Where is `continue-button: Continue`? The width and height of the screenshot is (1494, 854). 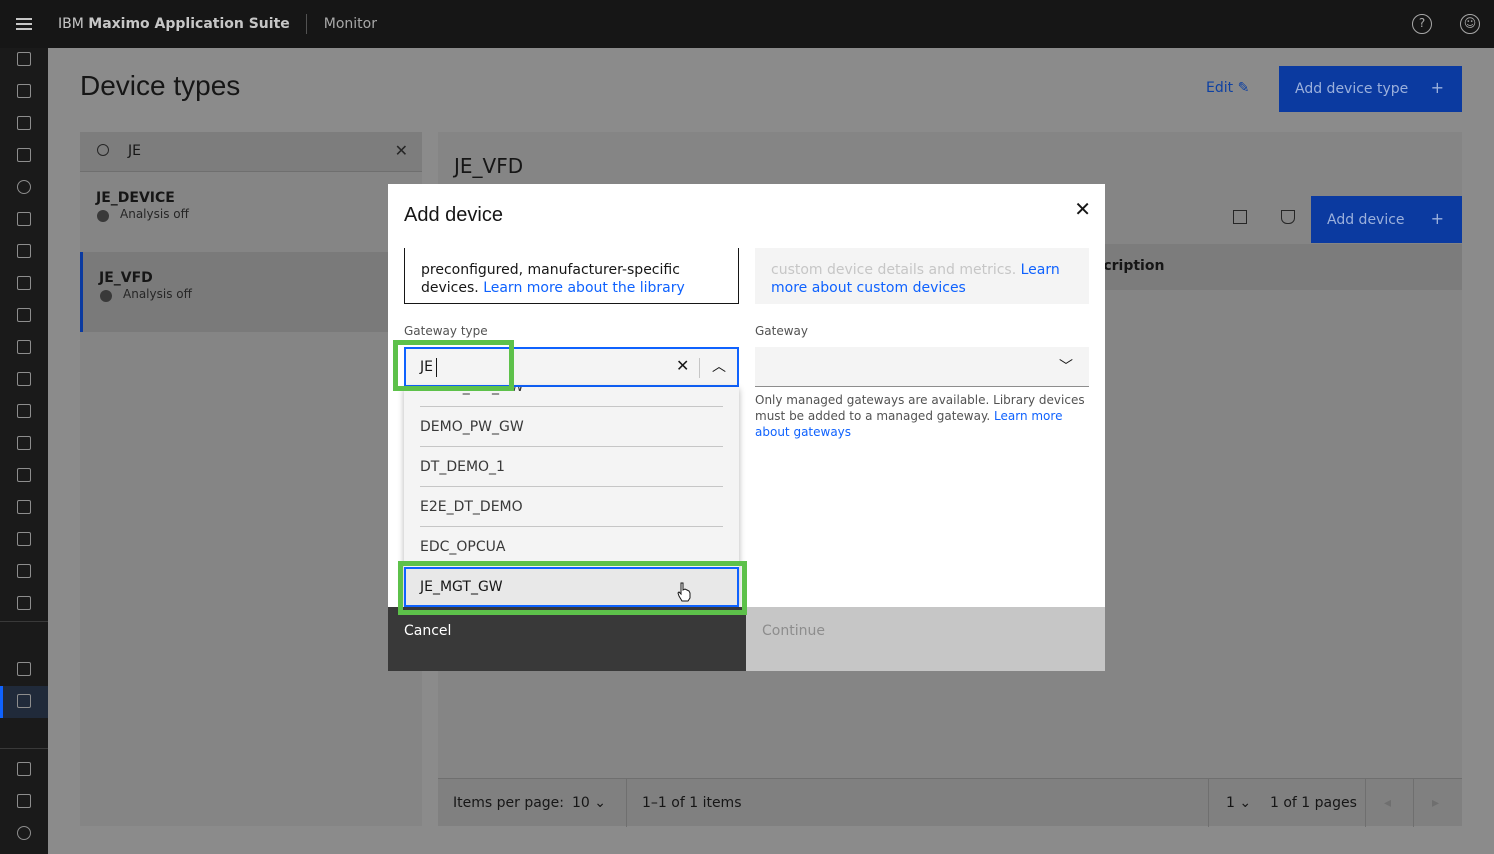
continue-button: Continue is located at coordinates (925, 639).